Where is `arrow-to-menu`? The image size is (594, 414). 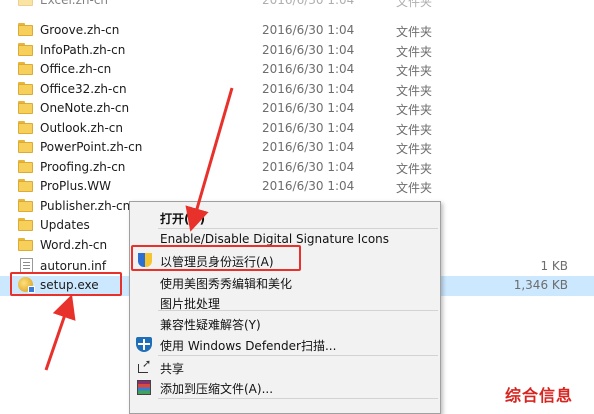
arrow-to-menu is located at coordinates (209, 159).